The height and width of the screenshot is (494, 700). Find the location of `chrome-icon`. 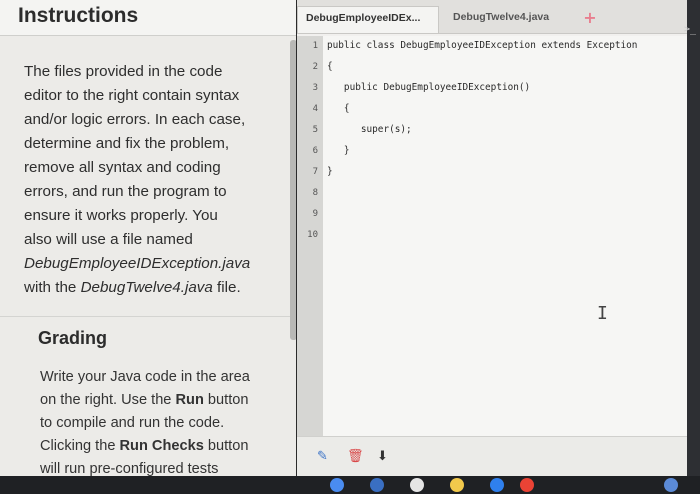

chrome-icon is located at coordinates (527, 485).